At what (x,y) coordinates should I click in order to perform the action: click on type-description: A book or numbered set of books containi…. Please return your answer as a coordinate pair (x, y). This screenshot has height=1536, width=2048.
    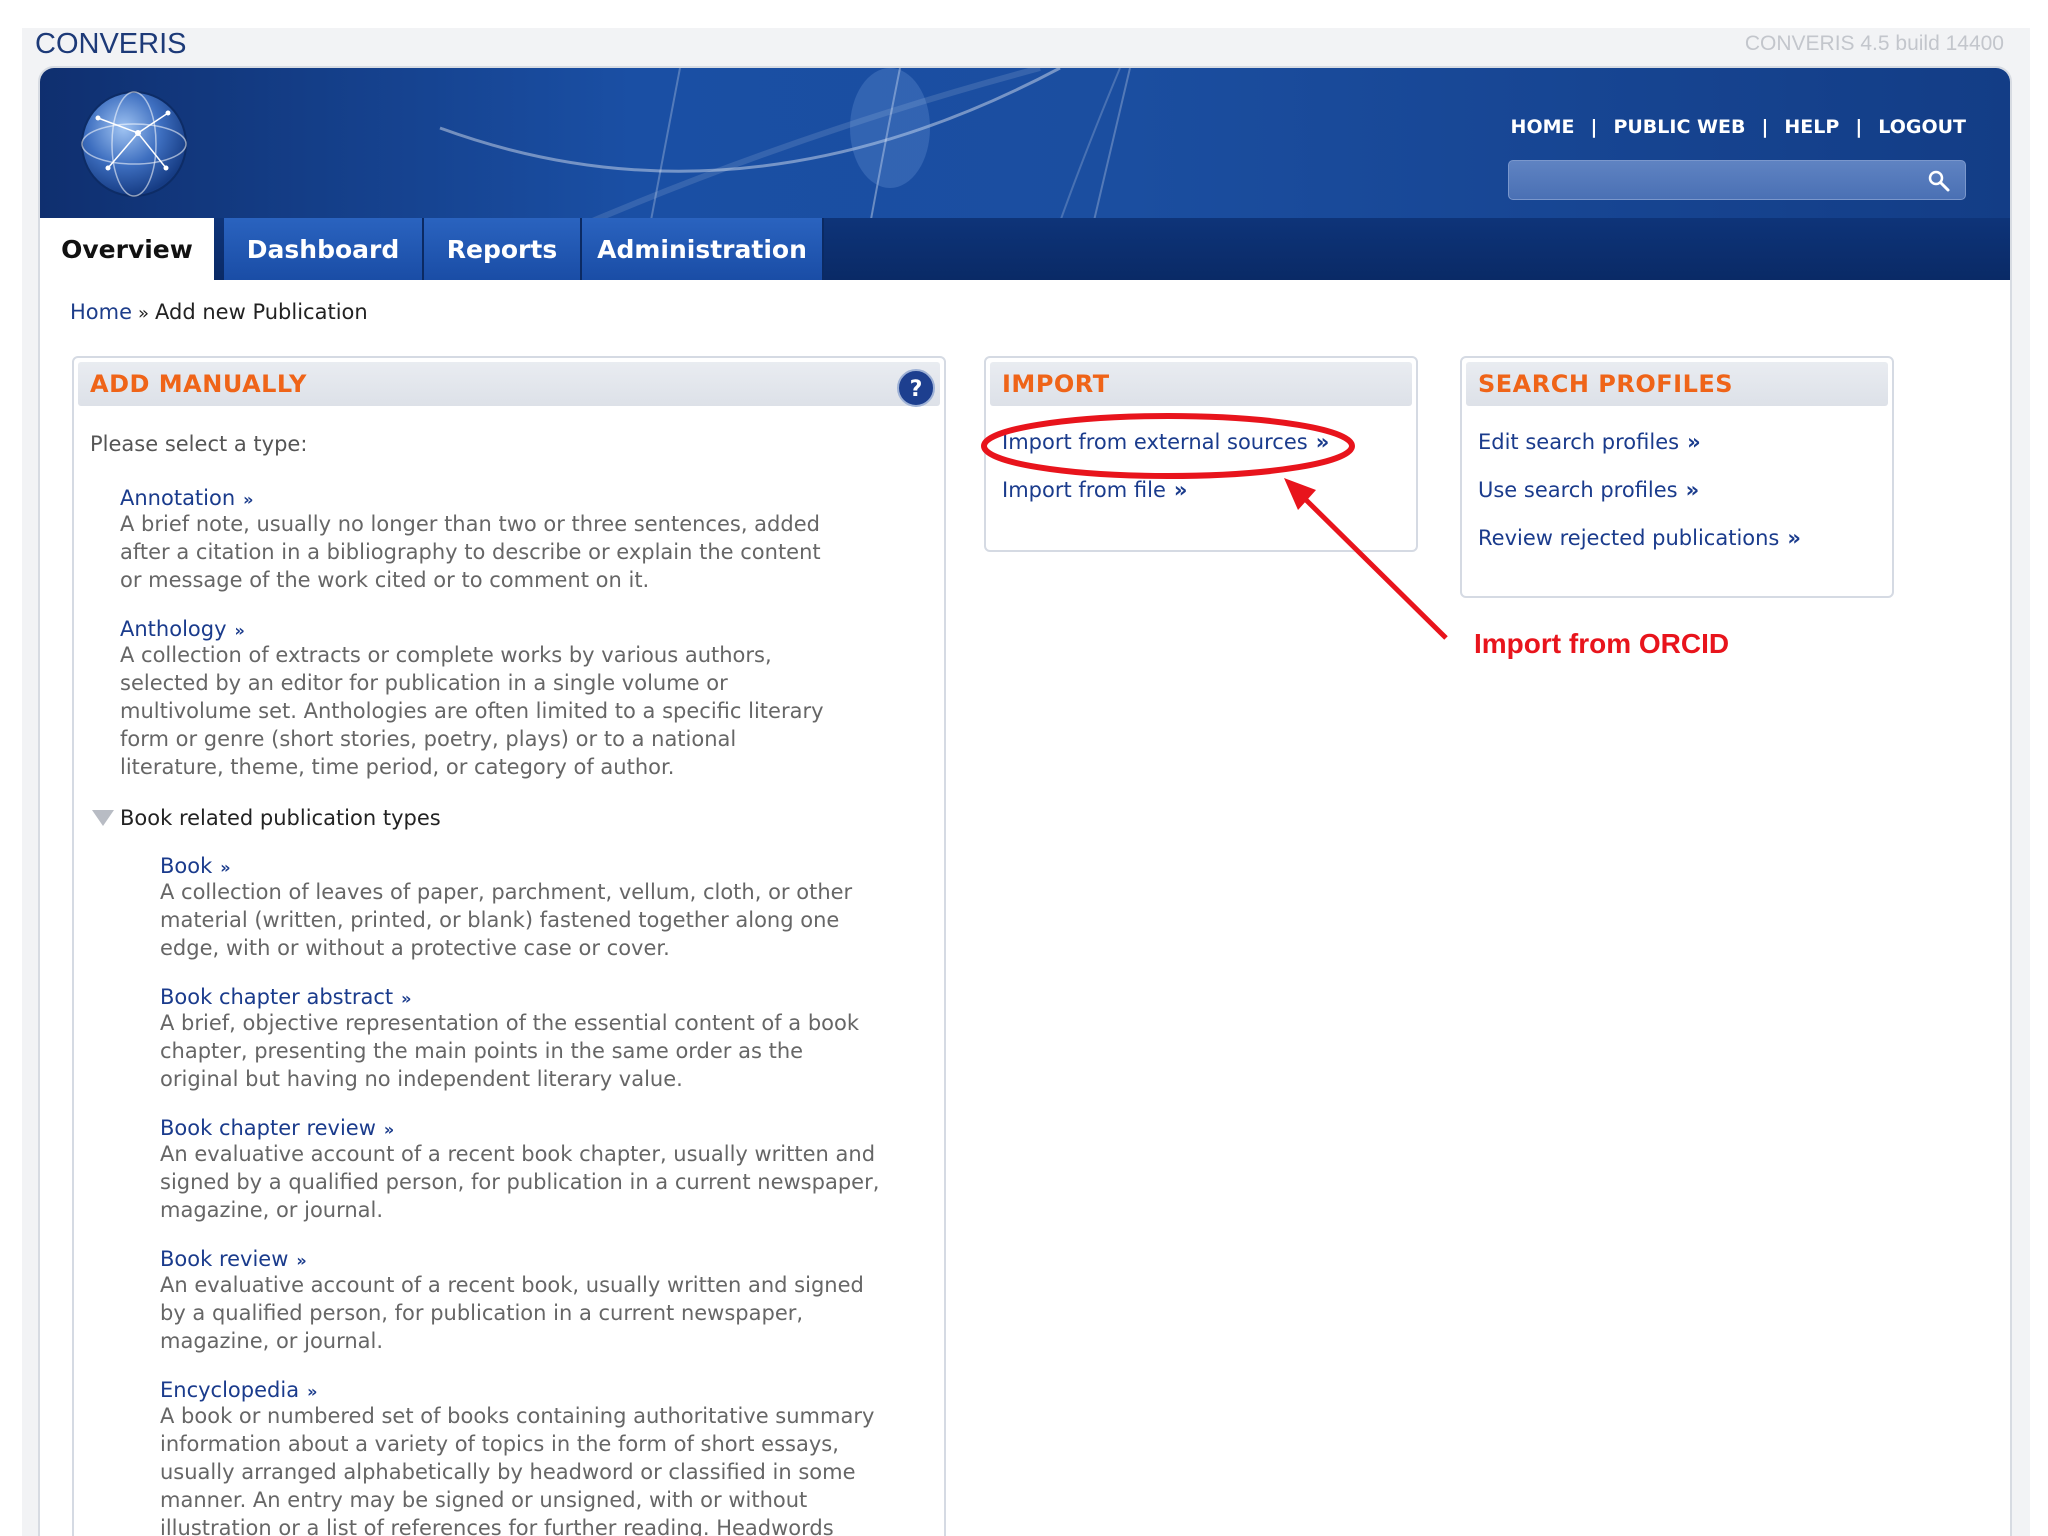
    Looking at the image, I should click on (517, 1469).